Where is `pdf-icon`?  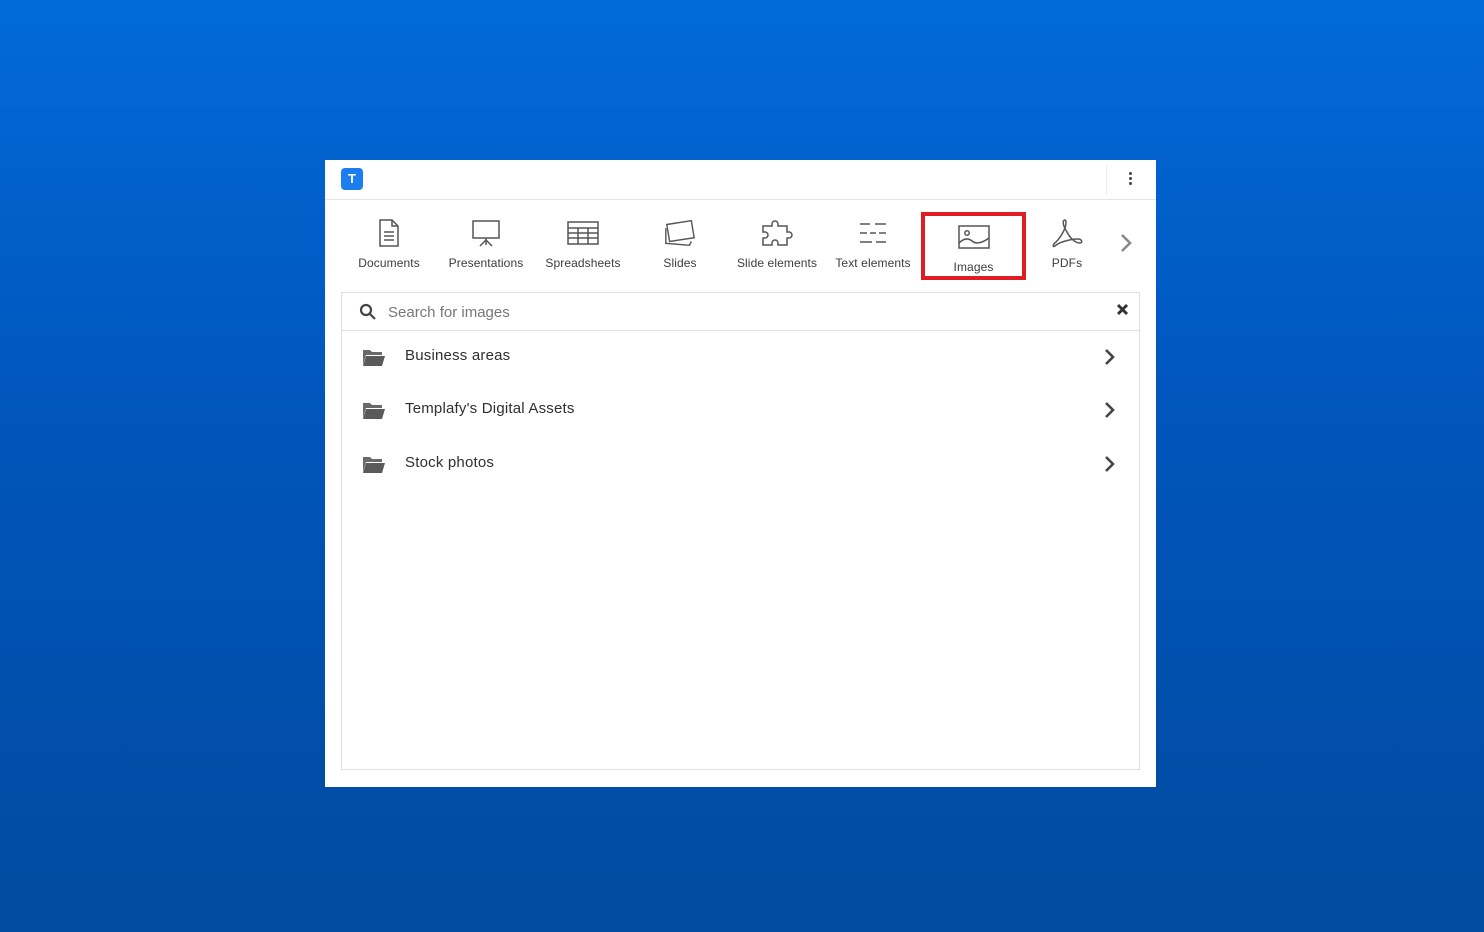 pdf-icon is located at coordinates (1067, 233).